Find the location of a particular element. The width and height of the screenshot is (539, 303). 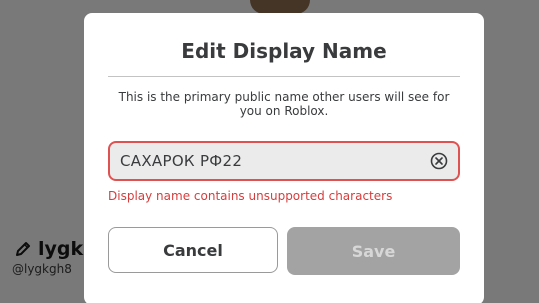

cancel-button: Cancel is located at coordinates (193, 250).